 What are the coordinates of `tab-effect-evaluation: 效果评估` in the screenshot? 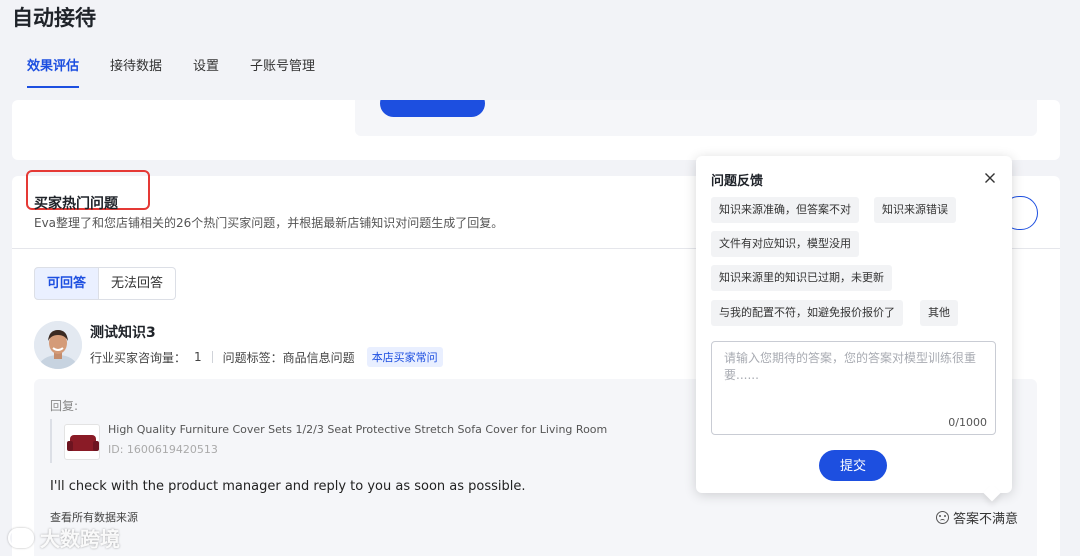 It's located at (53, 70).